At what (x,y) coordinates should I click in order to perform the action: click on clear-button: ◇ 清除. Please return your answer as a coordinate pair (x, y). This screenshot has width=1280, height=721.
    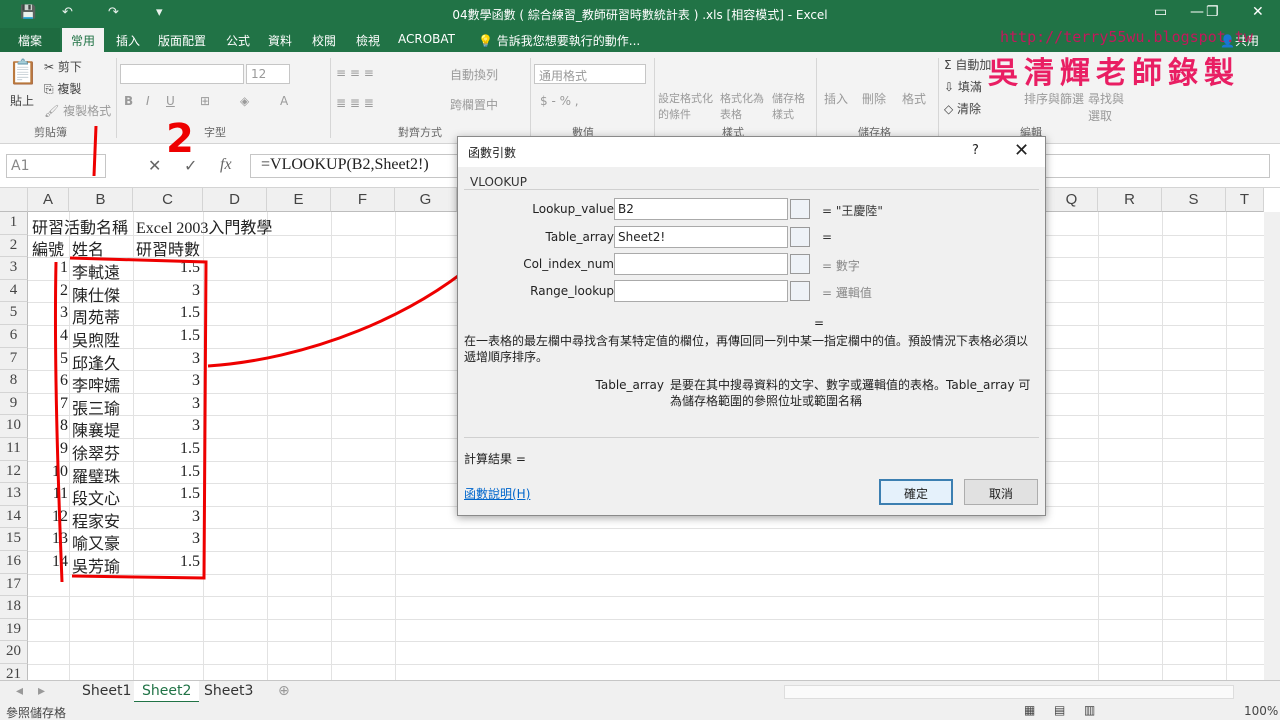
    Looking at the image, I should click on (962, 108).